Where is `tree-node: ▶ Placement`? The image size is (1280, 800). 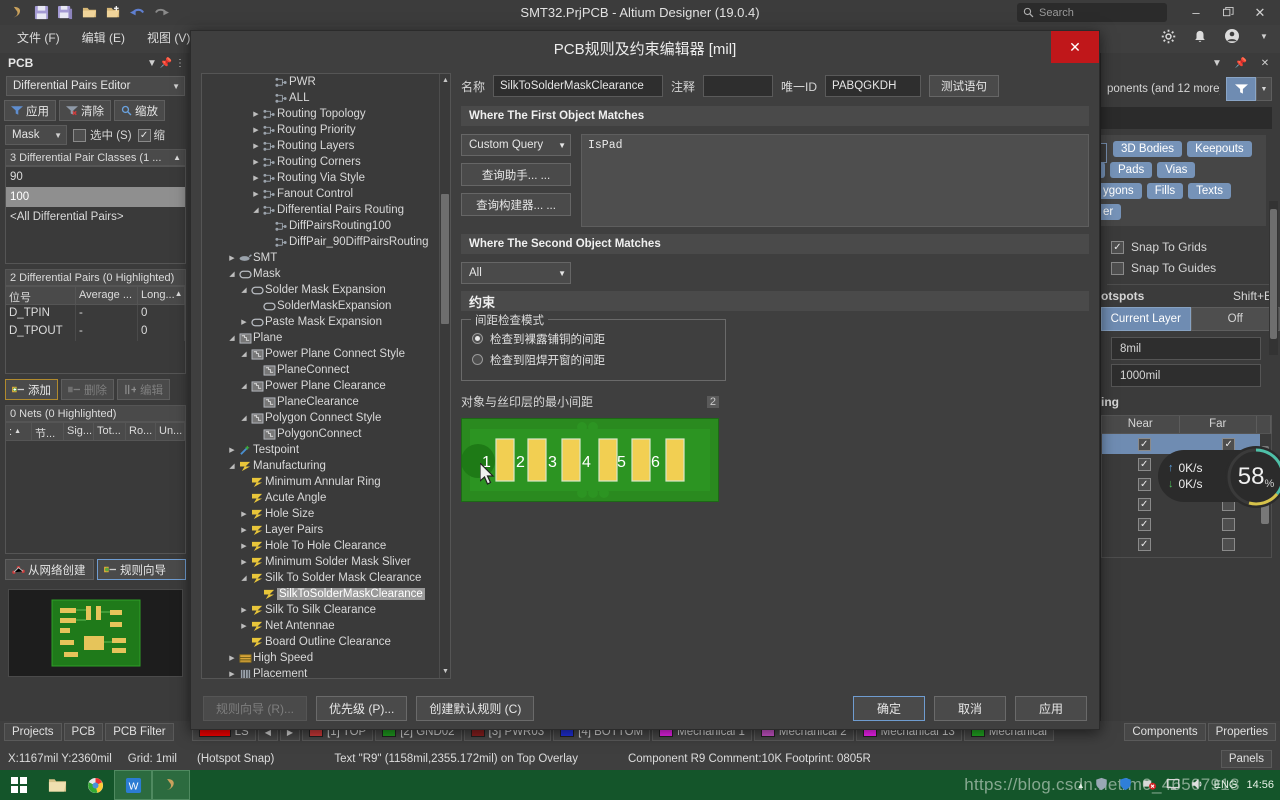
tree-node: ▶ Placement is located at coordinates (326, 672).